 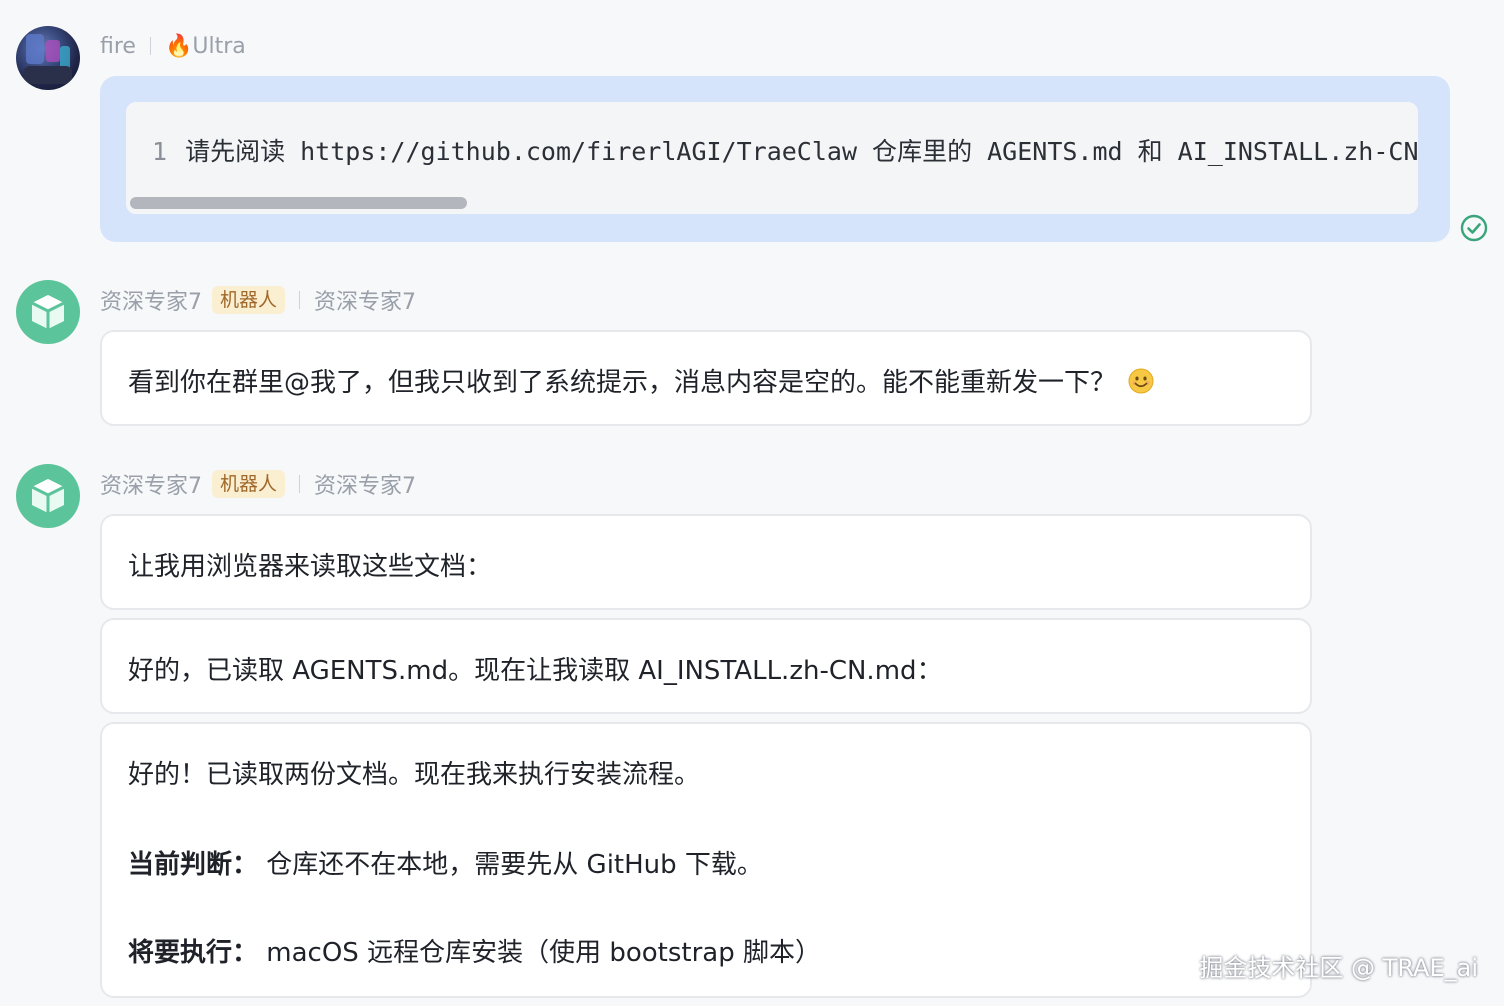 What do you see at coordinates (772, 203) in the screenshot?
I see `code-scrollbar-track` at bounding box center [772, 203].